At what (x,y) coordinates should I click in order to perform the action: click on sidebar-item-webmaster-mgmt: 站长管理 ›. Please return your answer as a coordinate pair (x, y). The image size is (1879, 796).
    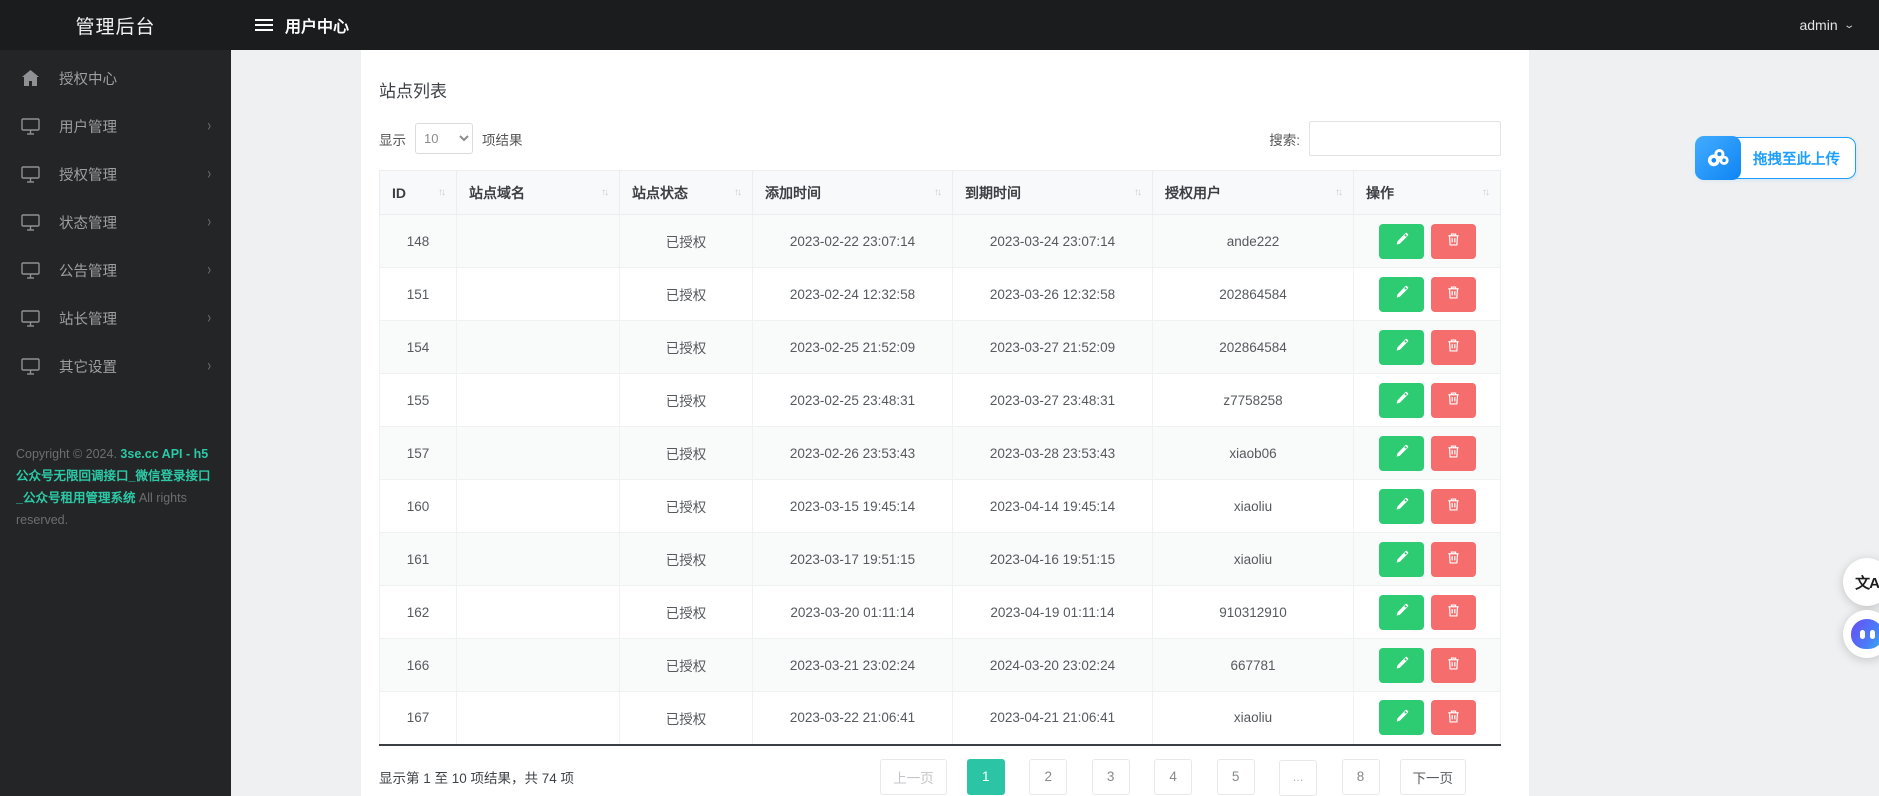
    Looking at the image, I should click on (115, 318).